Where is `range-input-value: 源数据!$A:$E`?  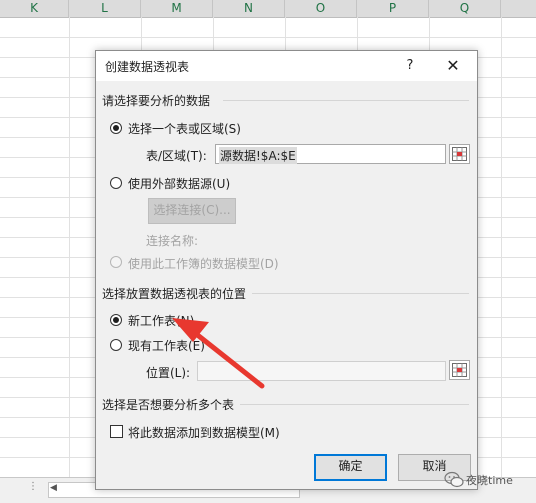 range-input-value: 源数据!$A:$E is located at coordinates (258, 155).